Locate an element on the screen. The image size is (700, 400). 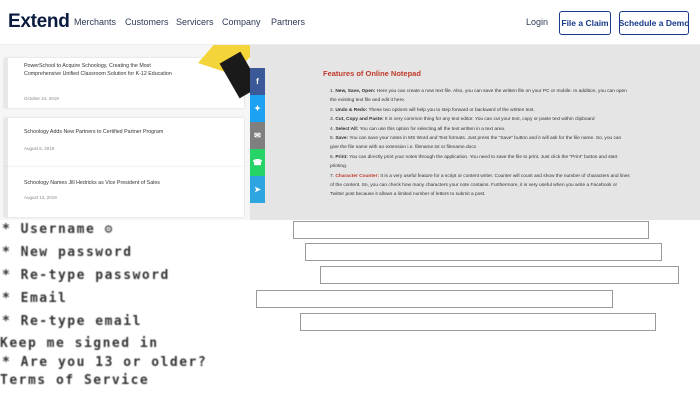
telegram-share-button: ➤ is located at coordinates (257, 189).